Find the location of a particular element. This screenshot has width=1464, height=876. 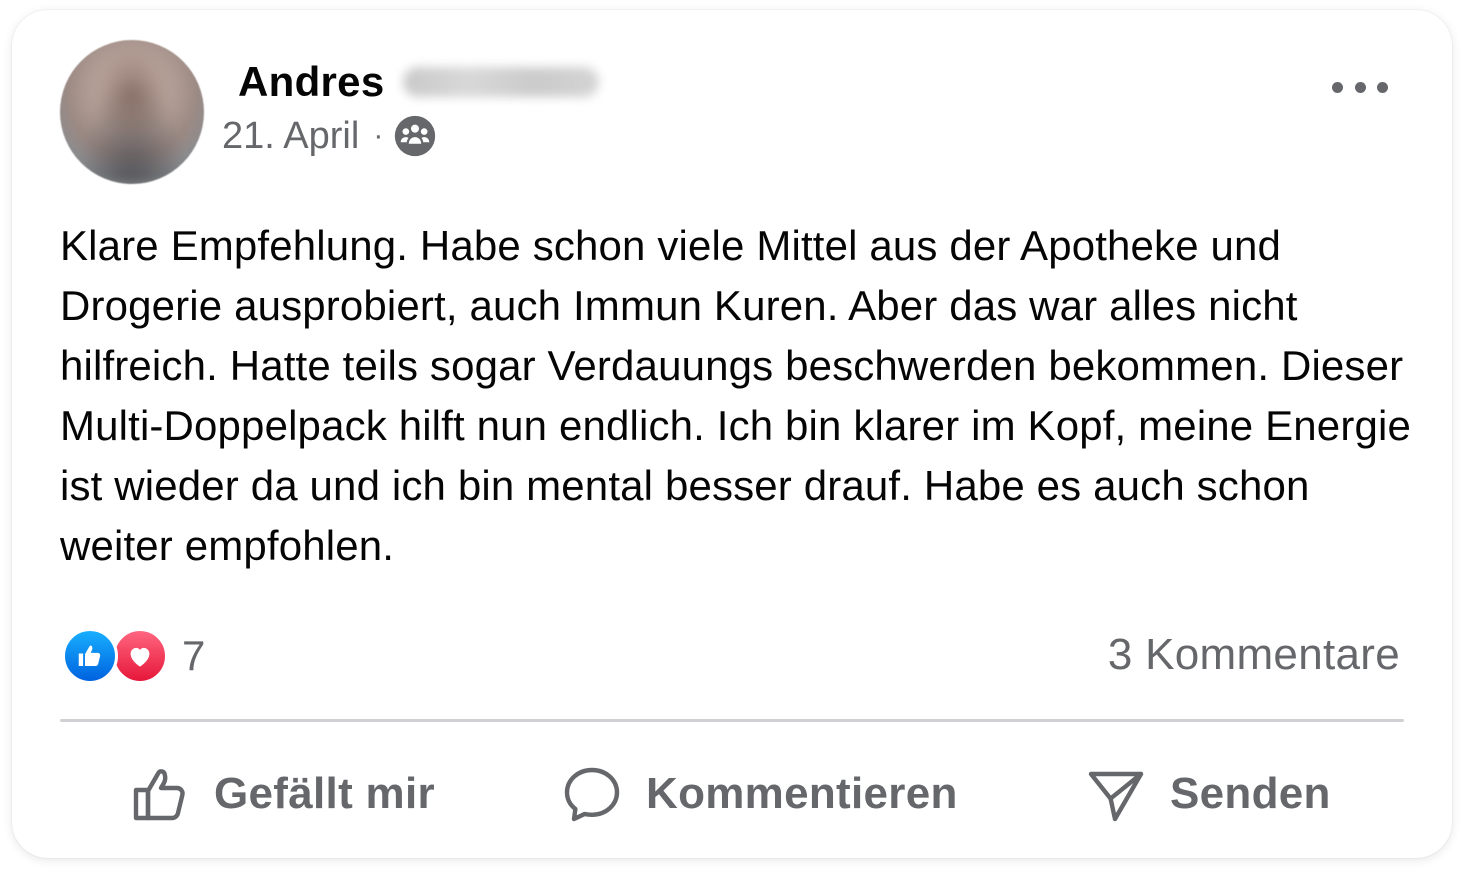

like-button: Gefällt mir is located at coordinates (281, 794).